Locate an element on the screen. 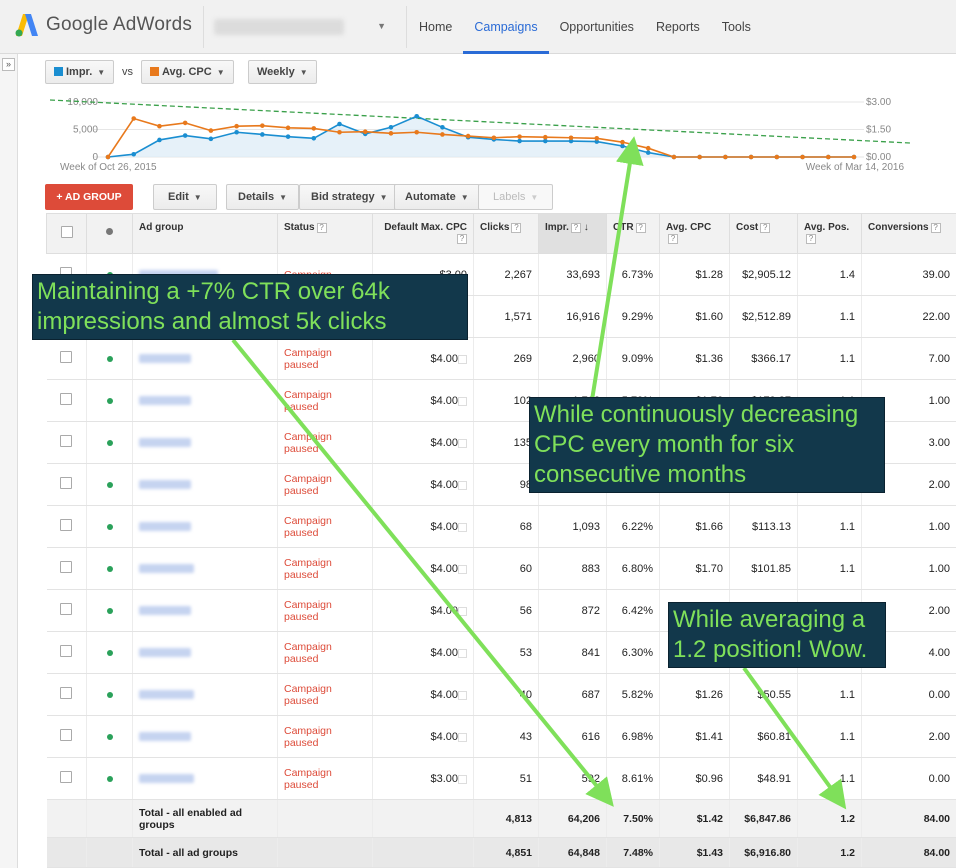 This screenshot has height=868, width=956. row-checkbox-cell is located at coordinates (66, 442).